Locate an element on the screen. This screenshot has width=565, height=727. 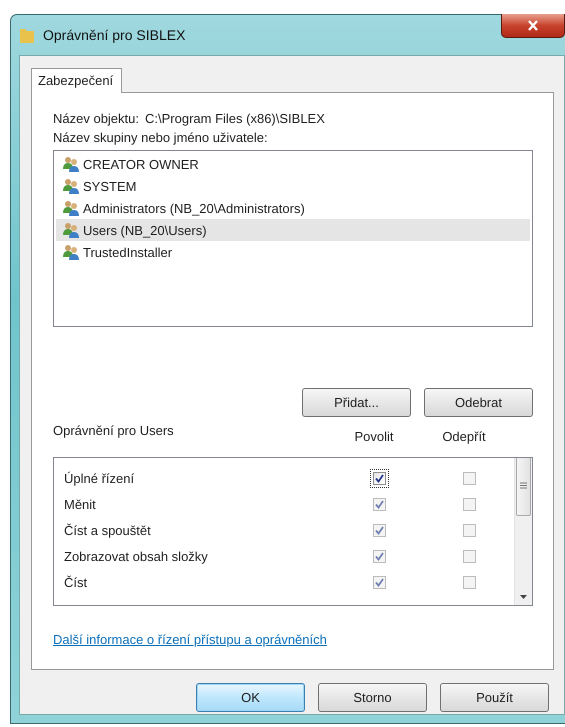
field-label: Název objektu: is located at coordinates (96, 119).